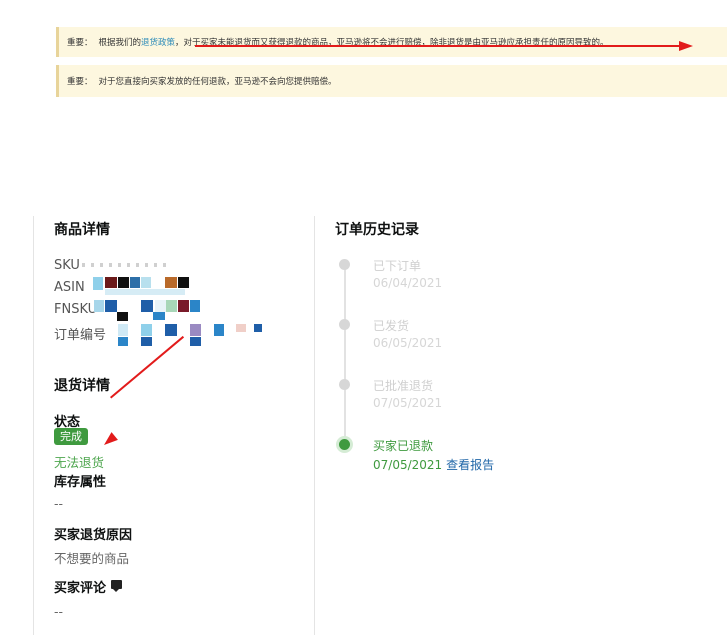 The width and height of the screenshot is (727, 635). Describe the element at coordinates (391, 326) in the screenshot. I see `event-label-shipped: 已发货` at that location.